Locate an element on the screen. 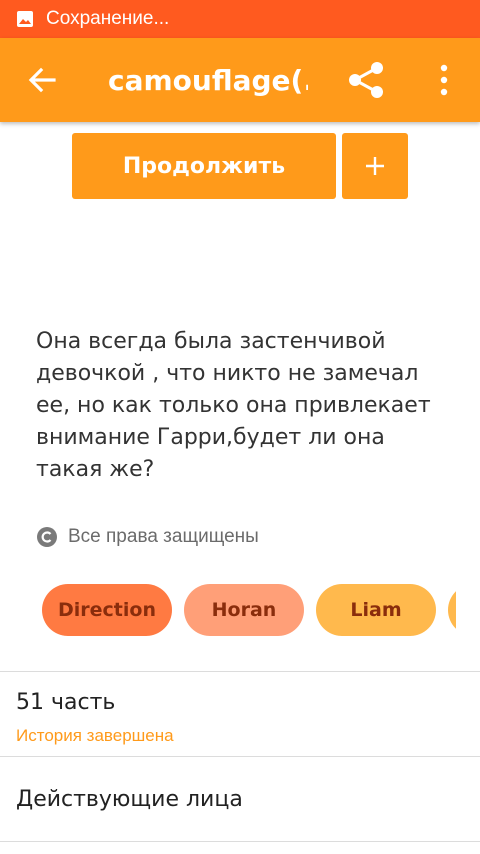 This screenshot has height=854, width=480. chapter-count: 51 часть is located at coordinates (66, 702).